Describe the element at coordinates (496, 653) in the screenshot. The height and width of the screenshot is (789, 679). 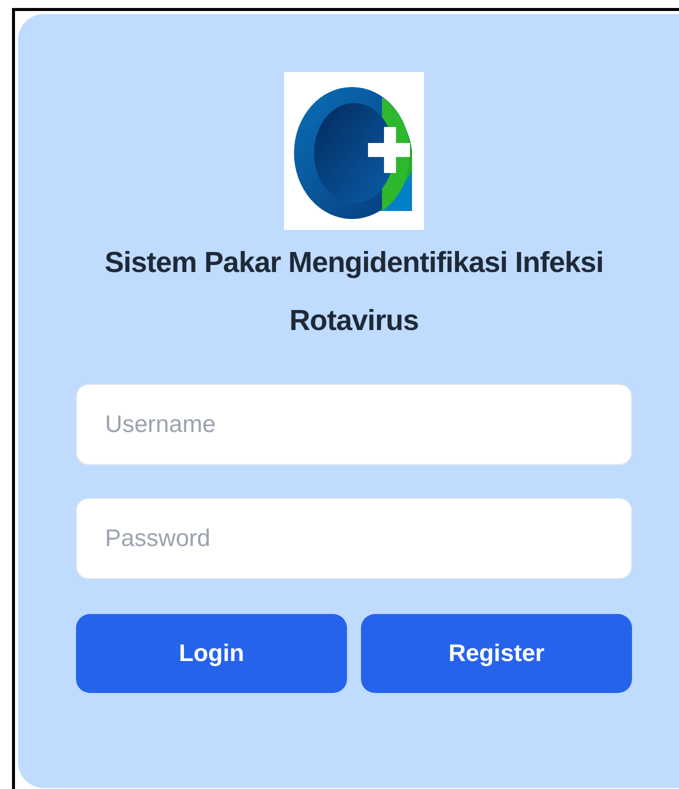
I see `register-button: Register` at that location.